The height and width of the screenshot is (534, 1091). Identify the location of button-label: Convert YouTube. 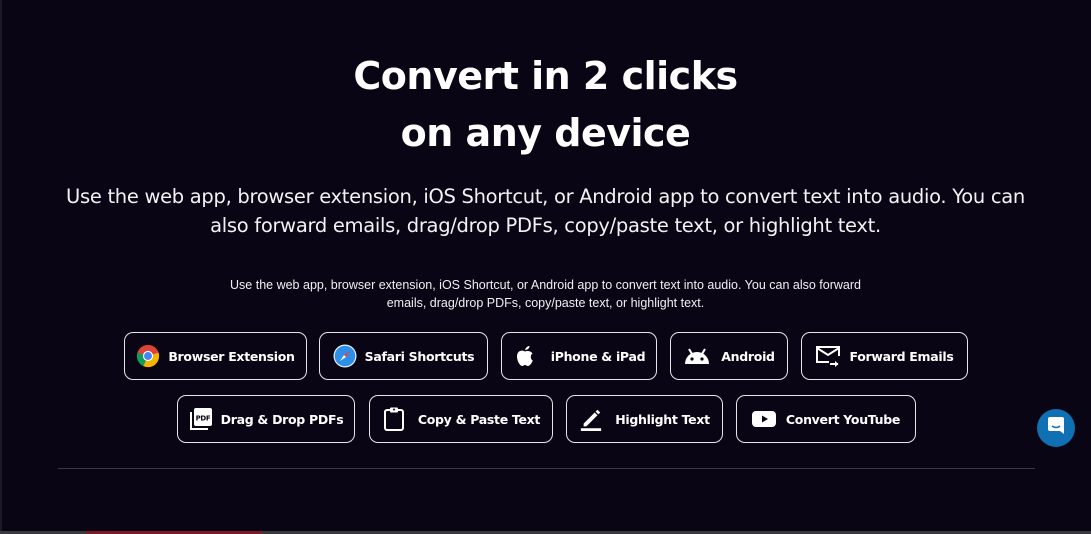
(843, 419).